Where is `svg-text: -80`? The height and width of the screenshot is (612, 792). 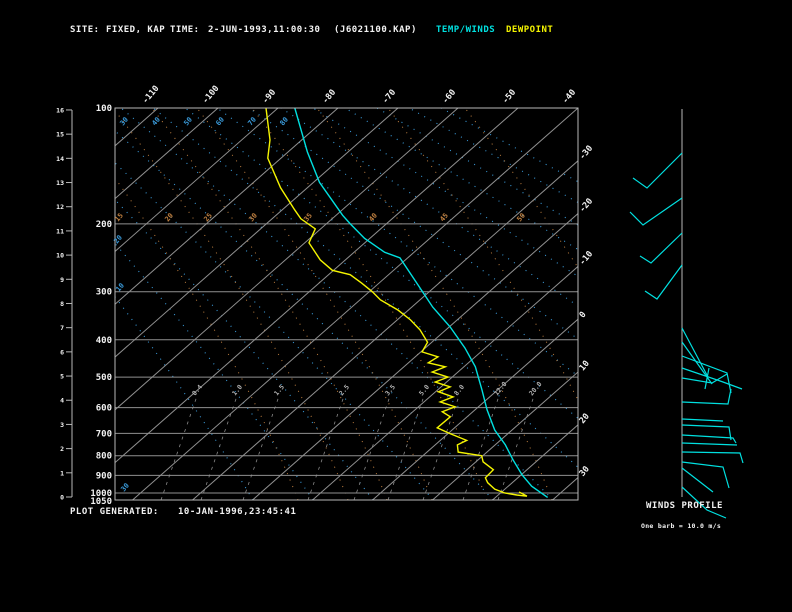 svg-text: -80 is located at coordinates (330, 97).